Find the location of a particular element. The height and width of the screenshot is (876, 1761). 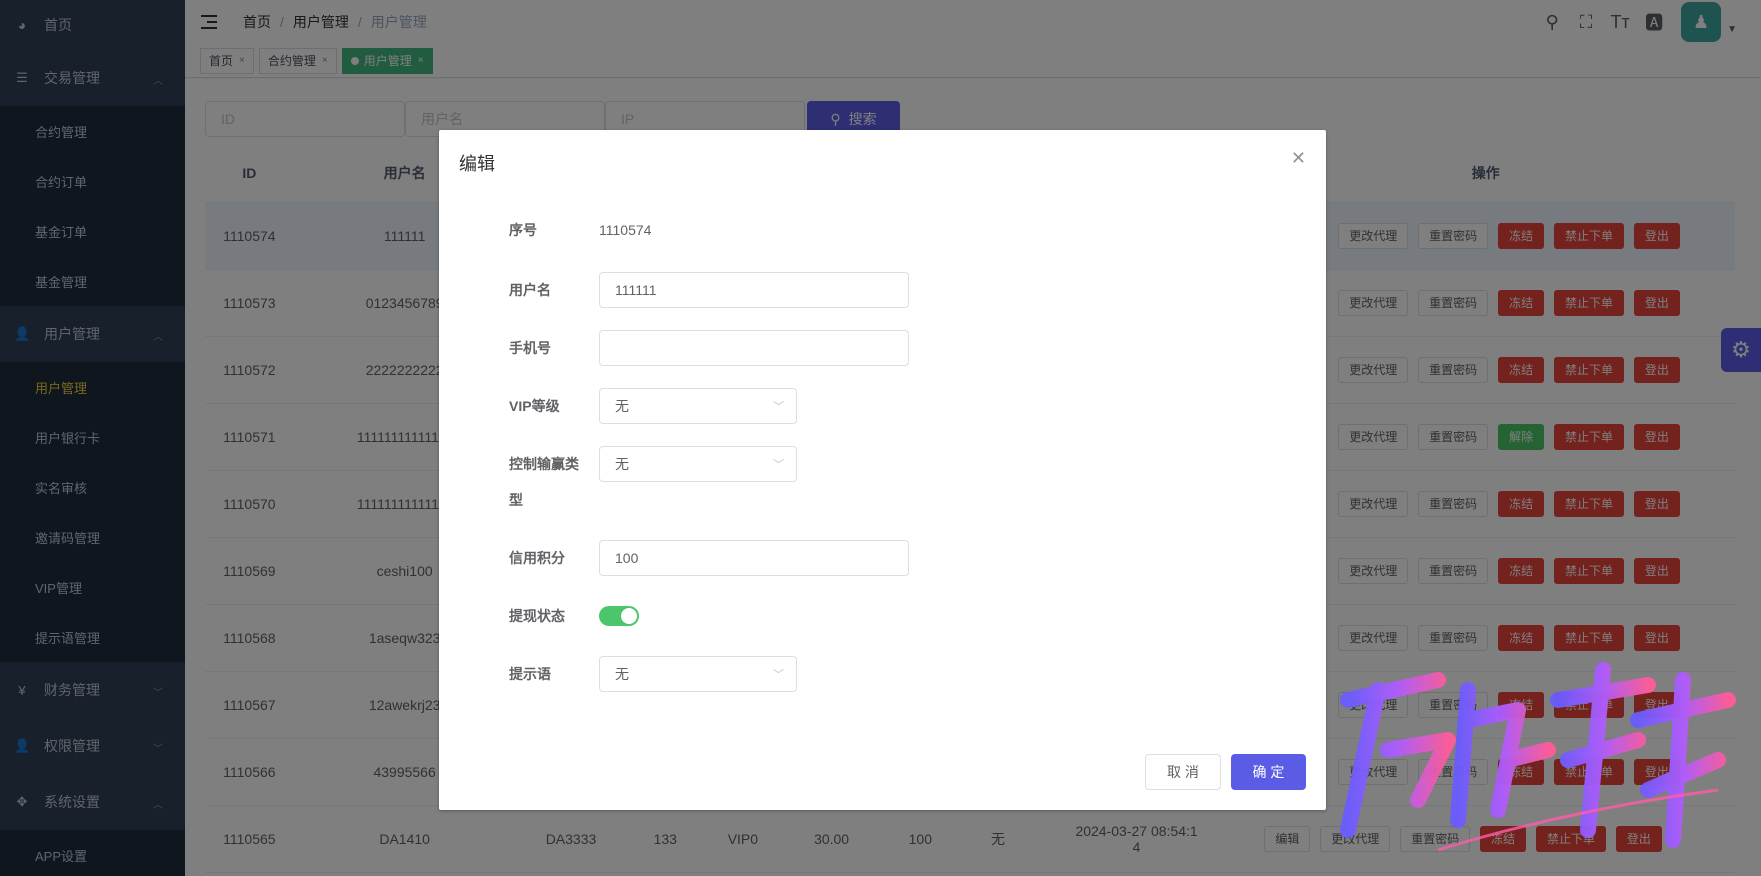

tip-select: 无 ﹀ is located at coordinates (698, 674).